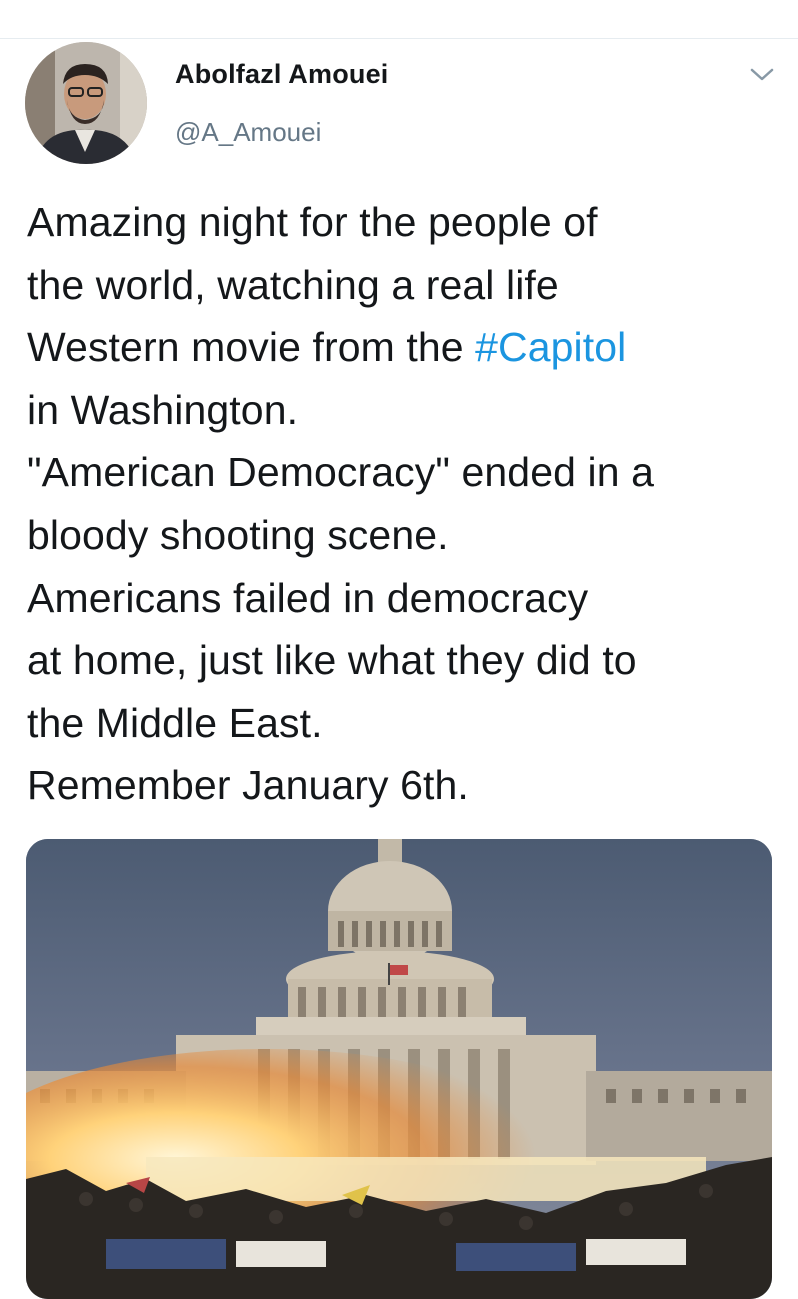 The image size is (798, 1299). I want to click on top-divider, so click(399, 38).